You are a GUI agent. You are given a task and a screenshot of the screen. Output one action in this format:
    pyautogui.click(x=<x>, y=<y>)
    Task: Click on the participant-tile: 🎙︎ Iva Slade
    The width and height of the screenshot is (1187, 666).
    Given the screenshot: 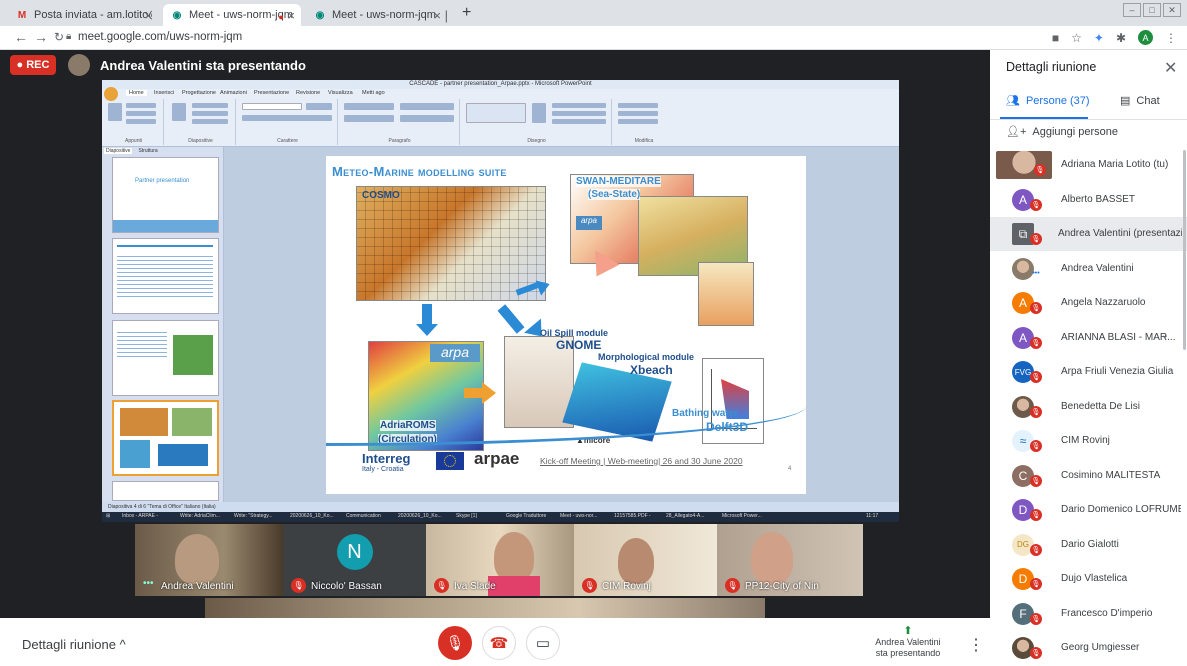 What is the action you would take?
    pyautogui.click(x=500, y=560)
    